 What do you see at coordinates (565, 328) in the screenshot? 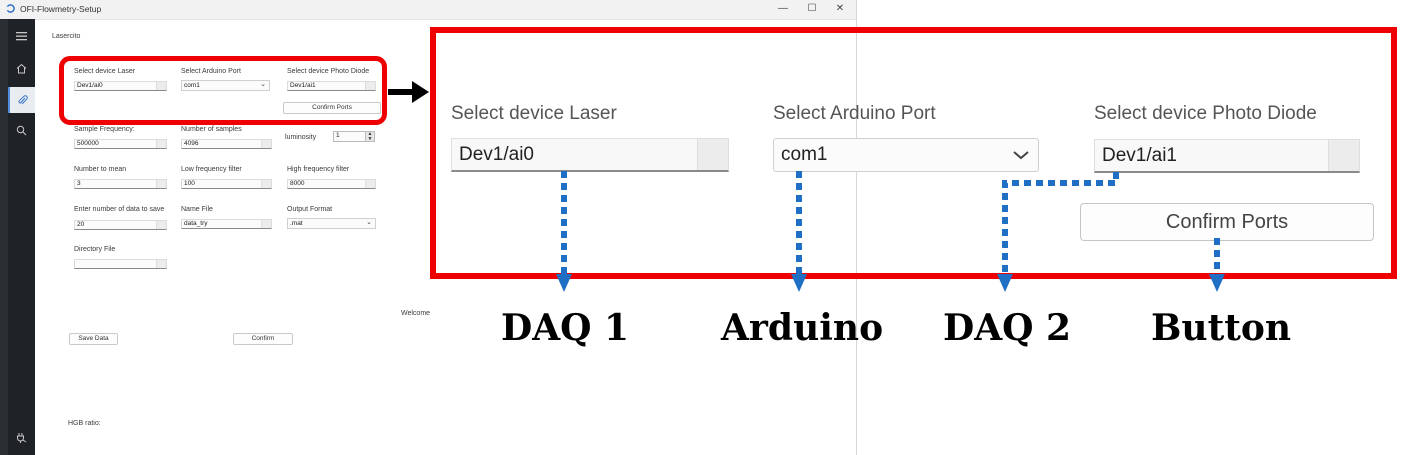
I see `daq1-annotation: DAQ 1` at bounding box center [565, 328].